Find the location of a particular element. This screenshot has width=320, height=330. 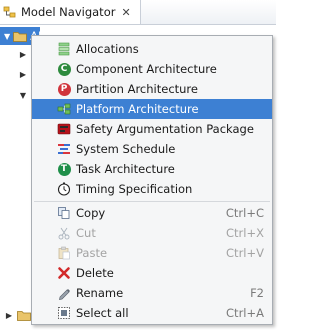

menu-item-label: Paste is located at coordinates (92, 253).